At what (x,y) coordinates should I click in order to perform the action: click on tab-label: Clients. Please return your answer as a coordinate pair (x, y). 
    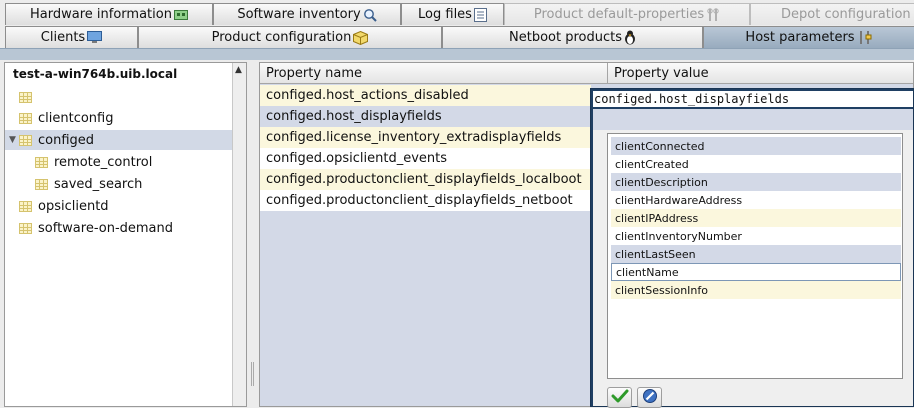
    Looking at the image, I should click on (63, 37).